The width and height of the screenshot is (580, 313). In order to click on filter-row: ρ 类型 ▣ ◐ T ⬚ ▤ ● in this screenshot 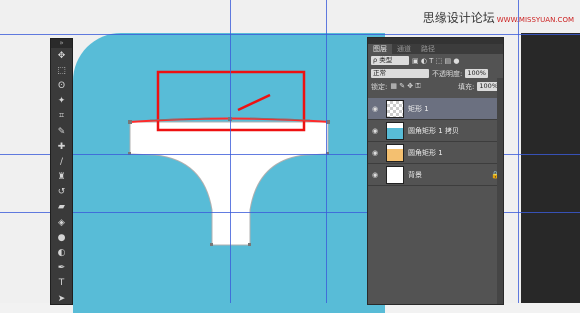, I will do `click(435, 60)`.